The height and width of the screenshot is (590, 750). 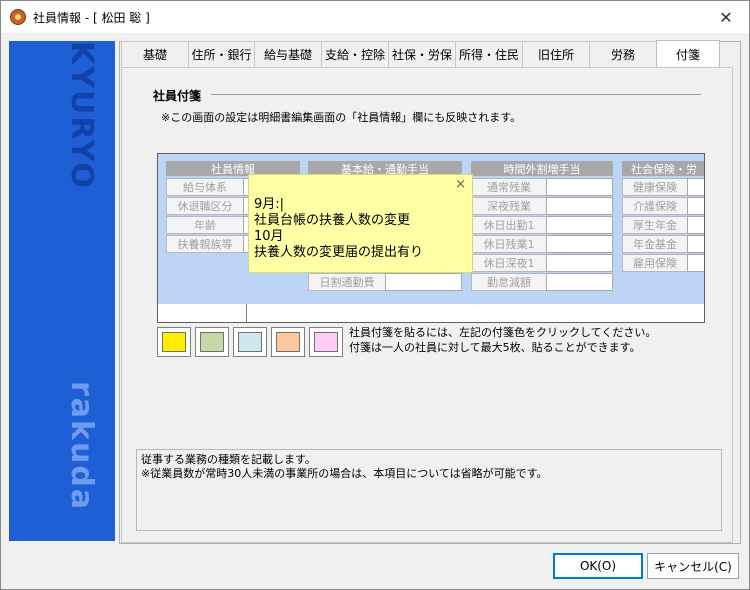 What do you see at coordinates (288, 54) in the screenshot?
I see `tab-2: 給与基礎` at bounding box center [288, 54].